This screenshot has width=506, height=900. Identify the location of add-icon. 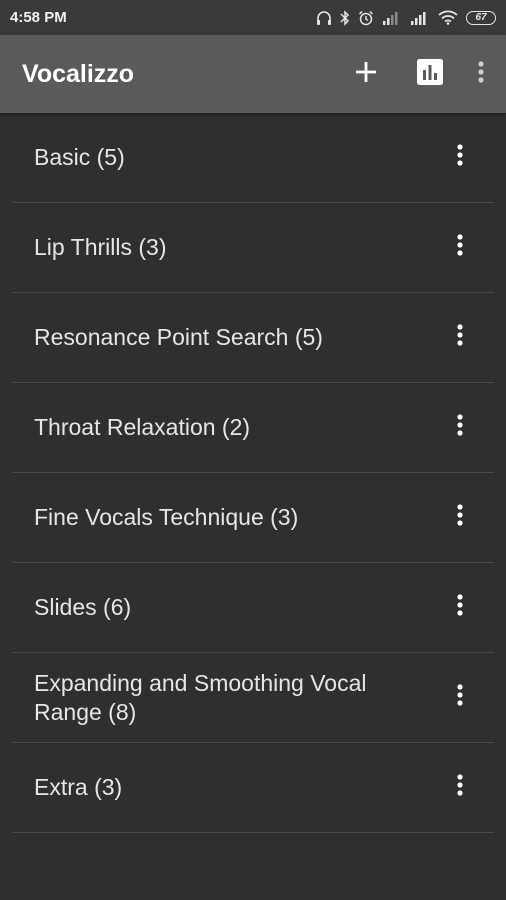
(366, 74).